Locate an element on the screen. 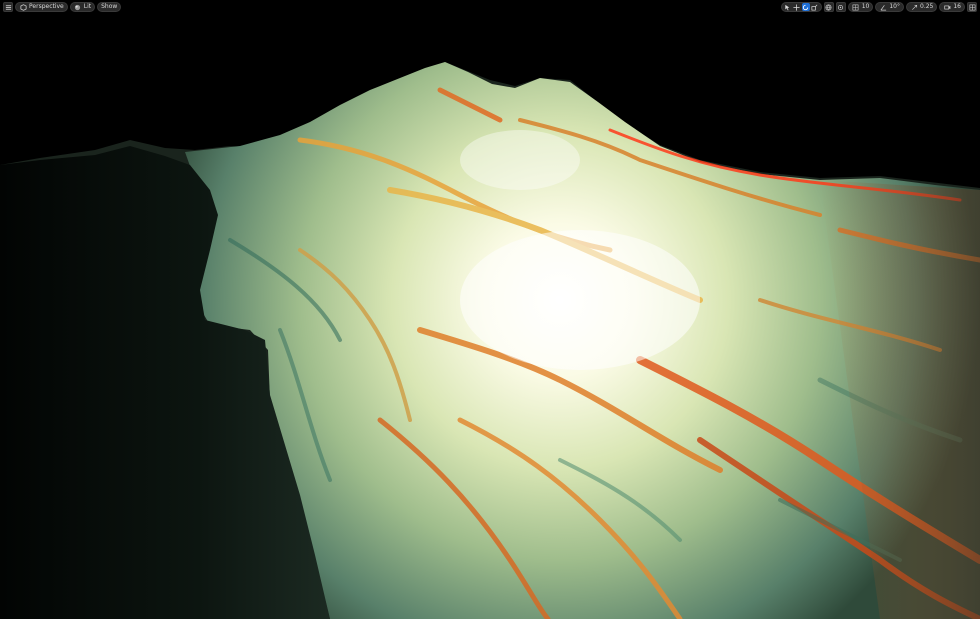 Image resolution: width=980 pixels, height=619 pixels. grid-snap-value: 10 is located at coordinates (865, 6).